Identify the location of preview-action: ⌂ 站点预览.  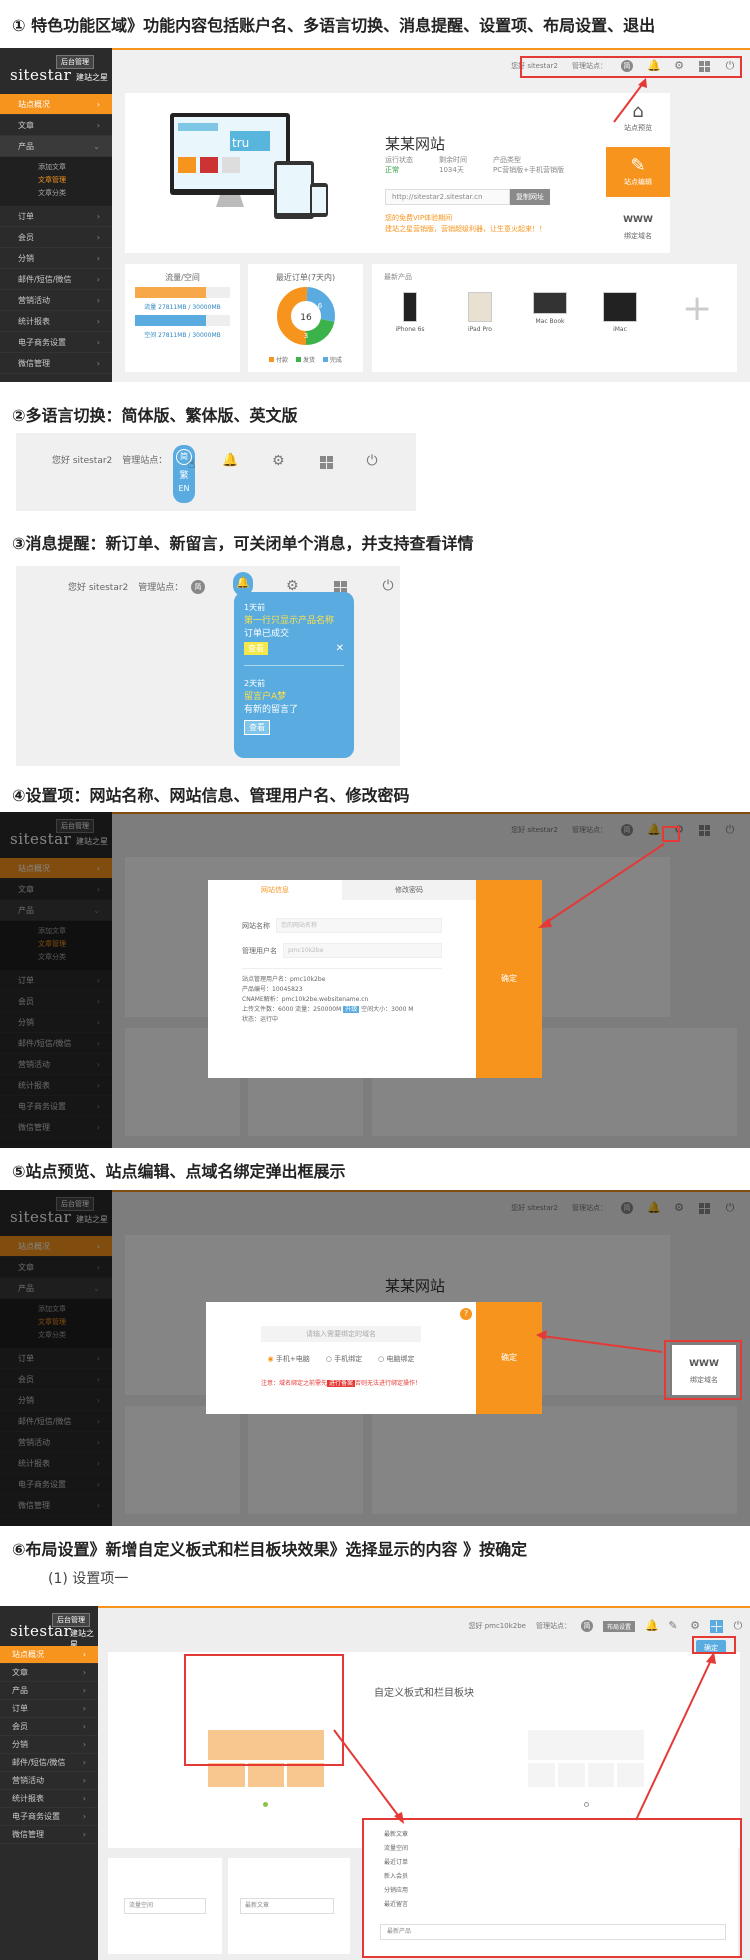
(638, 118).